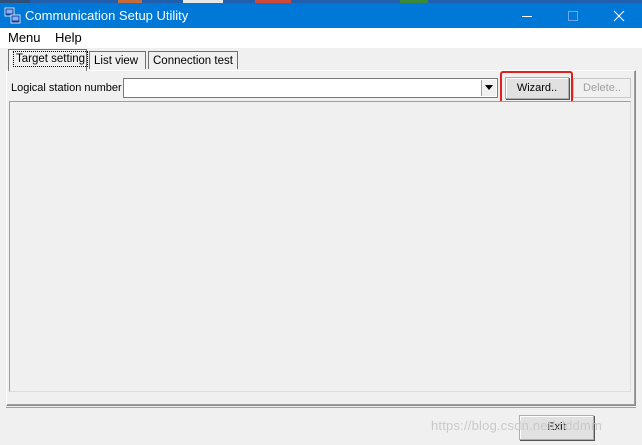  I want to click on tab-label: Connection test, so click(193, 61).